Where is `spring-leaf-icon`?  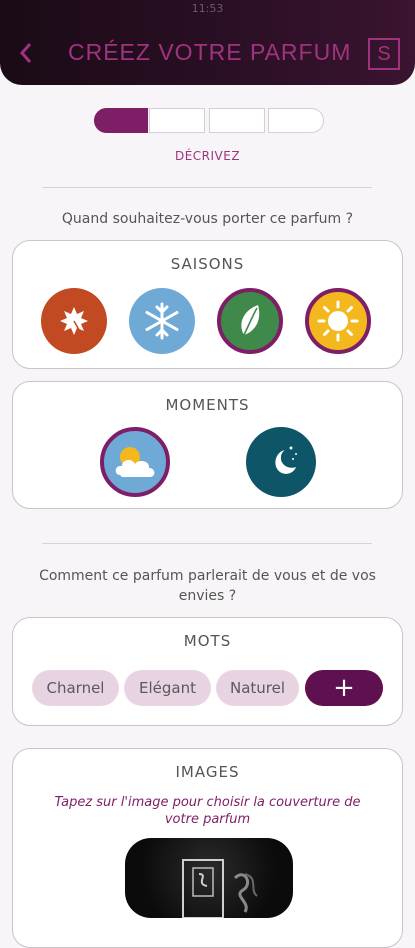
spring-leaf-icon is located at coordinates (250, 322).